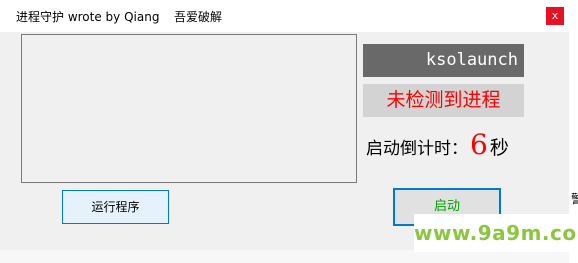 Image resolution: width=578 pixels, height=263 pixels. I want to click on countdown-value: 6, so click(479, 144).